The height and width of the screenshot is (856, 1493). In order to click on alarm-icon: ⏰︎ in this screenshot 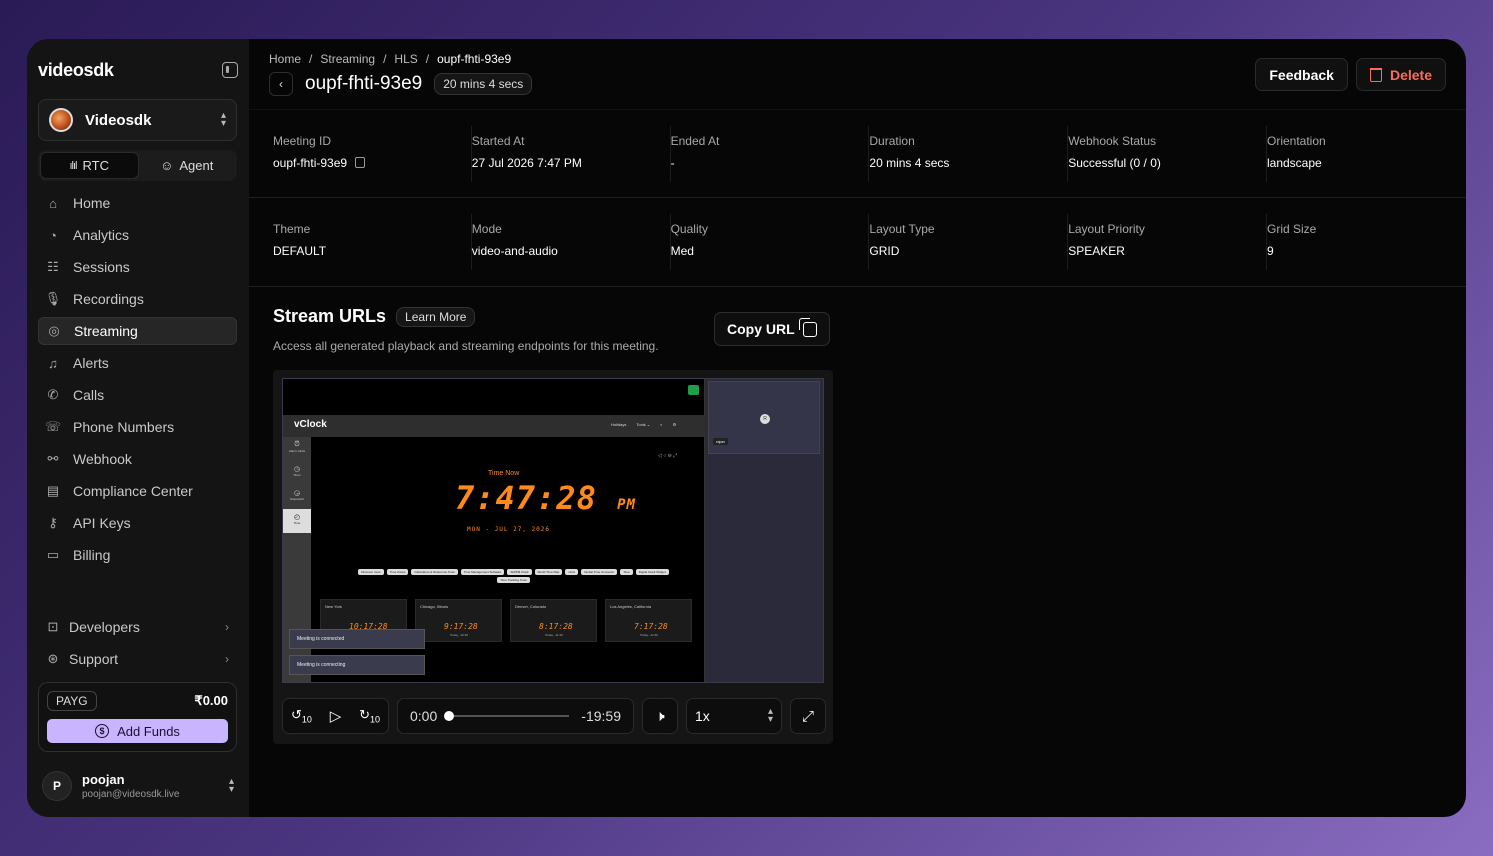, I will do `click(297, 444)`.